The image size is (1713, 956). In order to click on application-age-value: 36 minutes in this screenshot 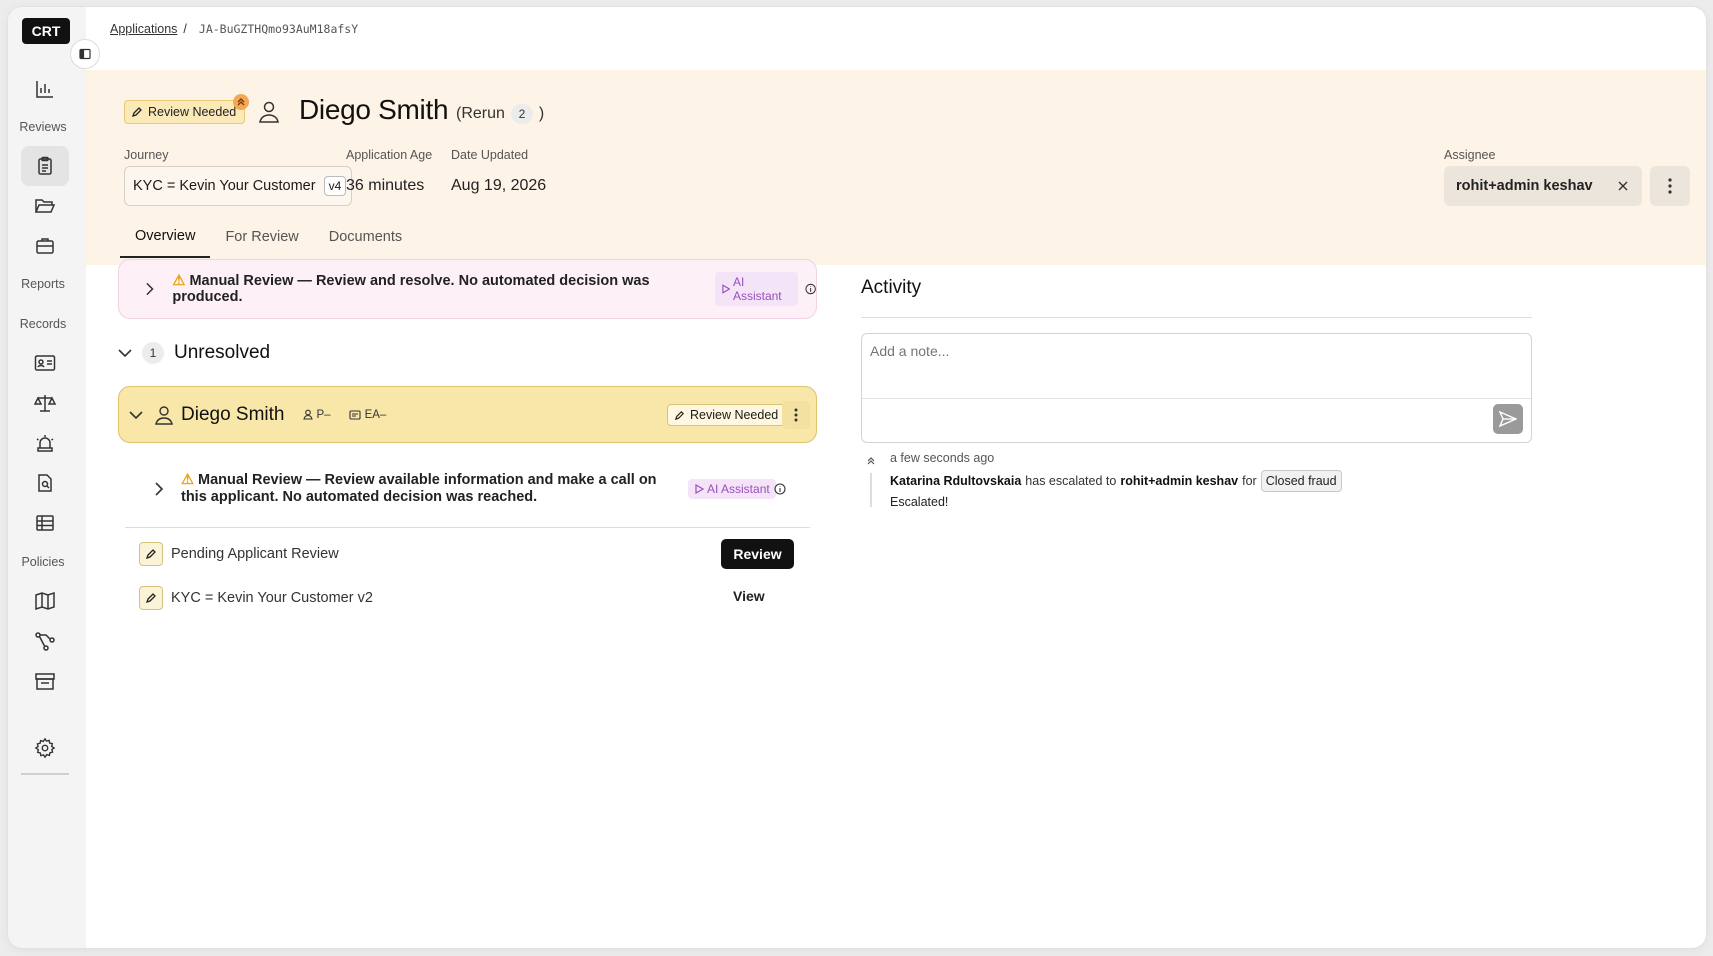, I will do `click(385, 185)`.